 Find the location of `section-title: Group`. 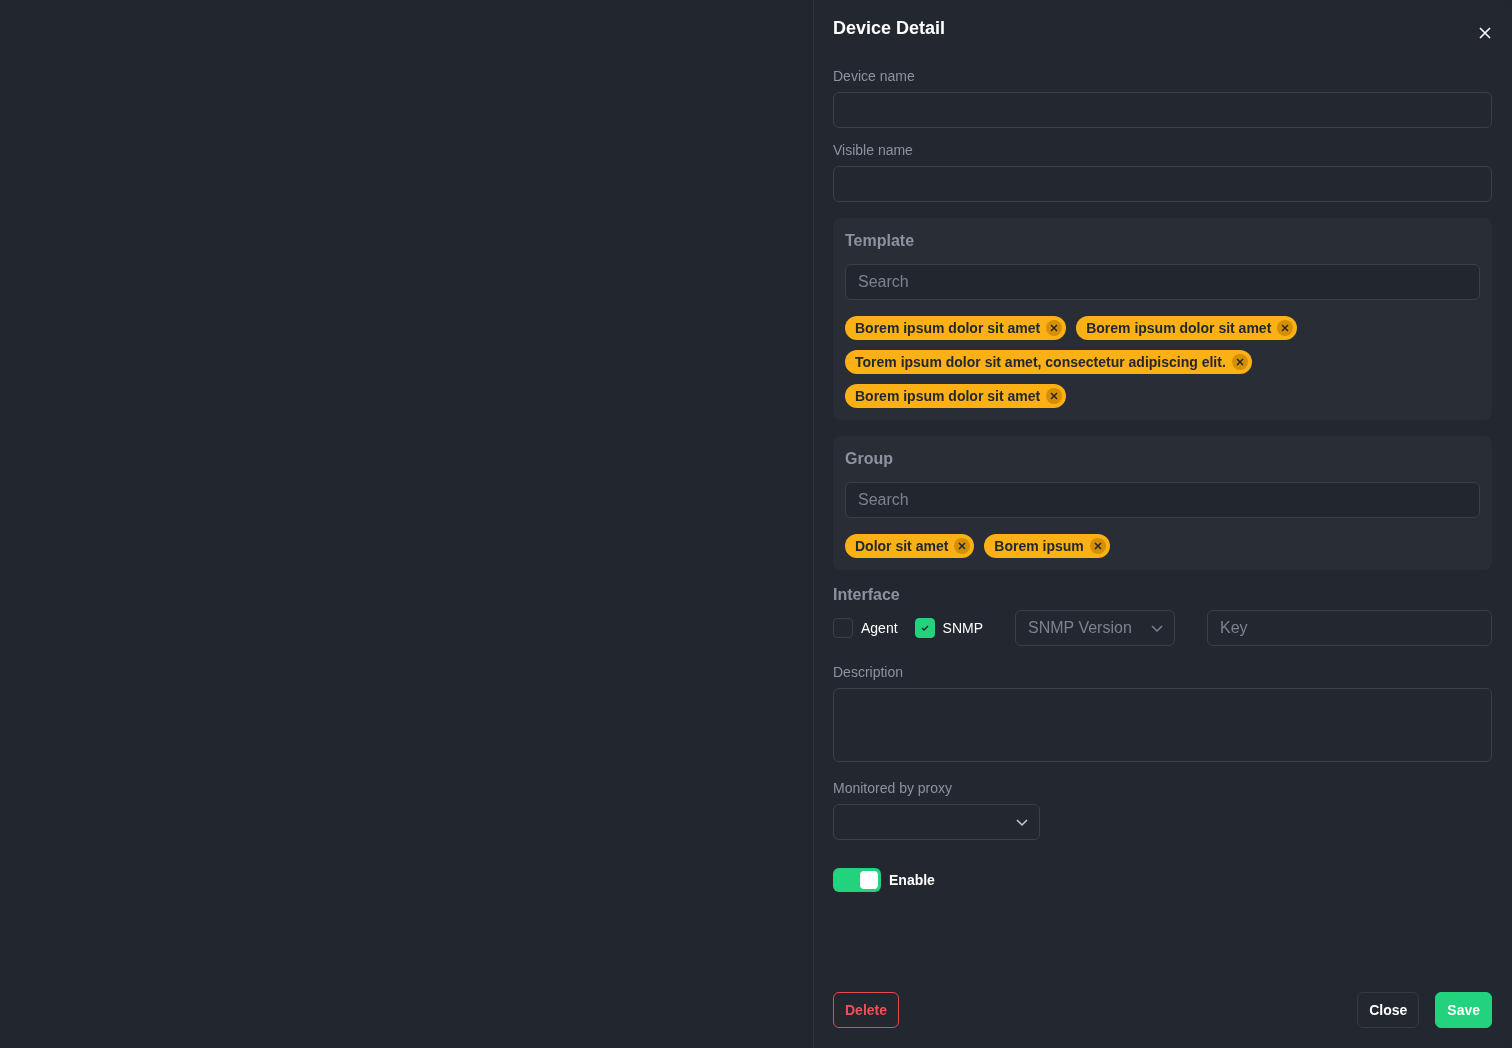

section-title: Group is located at coordinates (869, 459).